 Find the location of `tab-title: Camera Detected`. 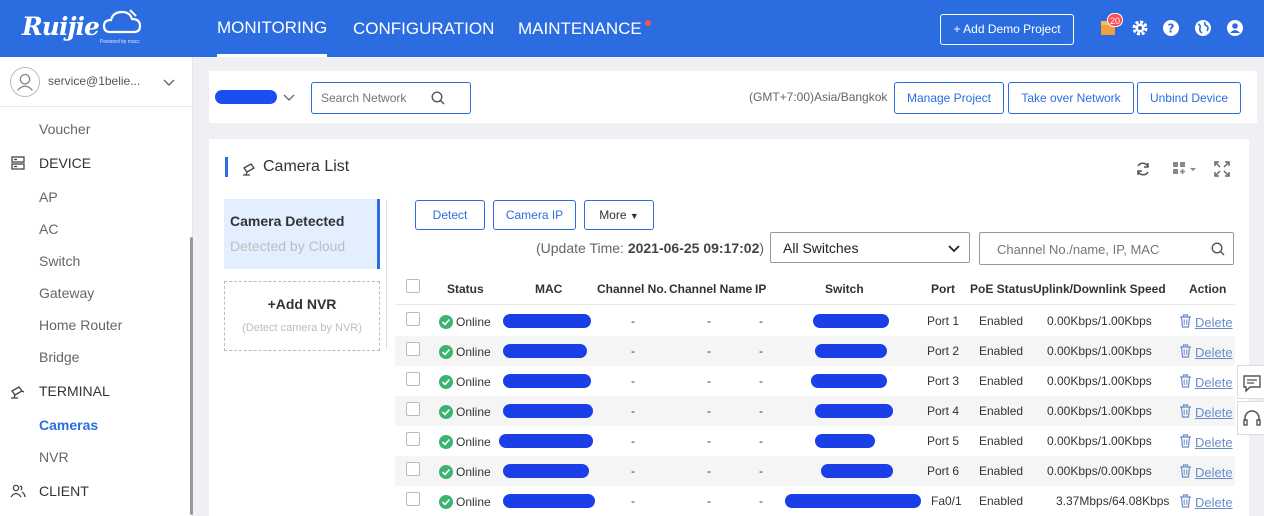

tab-title: Camera Detected is located at coordinates (287, 221).